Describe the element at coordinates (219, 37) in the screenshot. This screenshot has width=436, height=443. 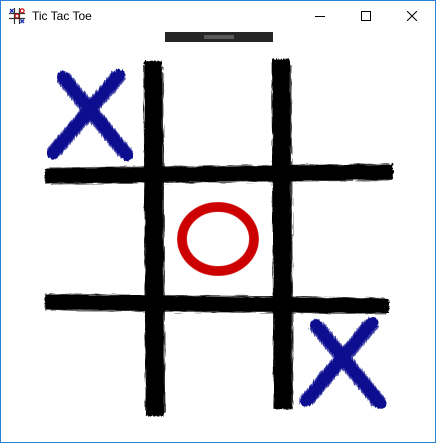
I see `tab-handle` at that location.